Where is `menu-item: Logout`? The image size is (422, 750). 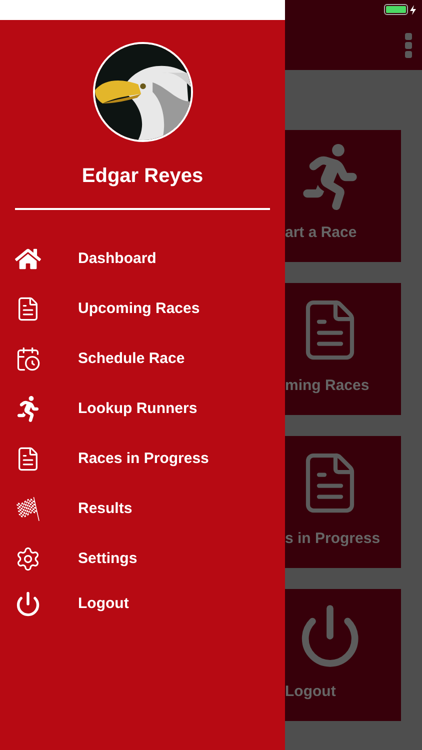
menu-item: Logout is located at coordinates (142, 604).